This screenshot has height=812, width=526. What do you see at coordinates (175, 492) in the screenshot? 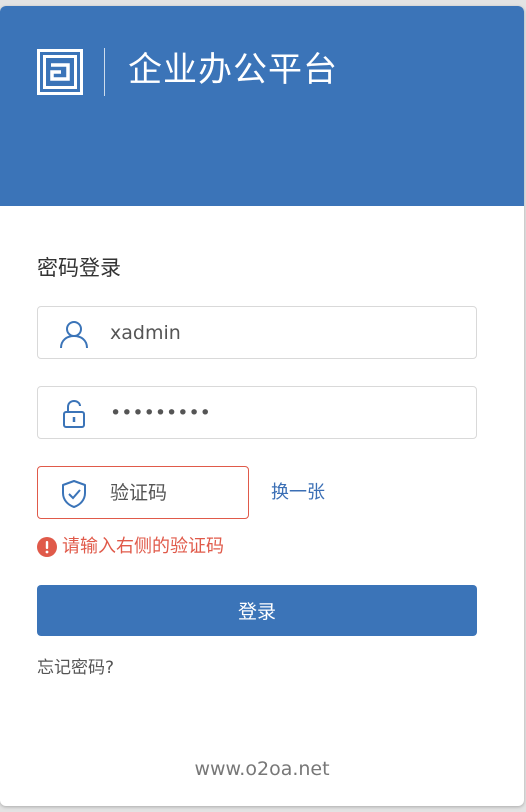
I see `captcha-input` at bounding box center [175, 492].